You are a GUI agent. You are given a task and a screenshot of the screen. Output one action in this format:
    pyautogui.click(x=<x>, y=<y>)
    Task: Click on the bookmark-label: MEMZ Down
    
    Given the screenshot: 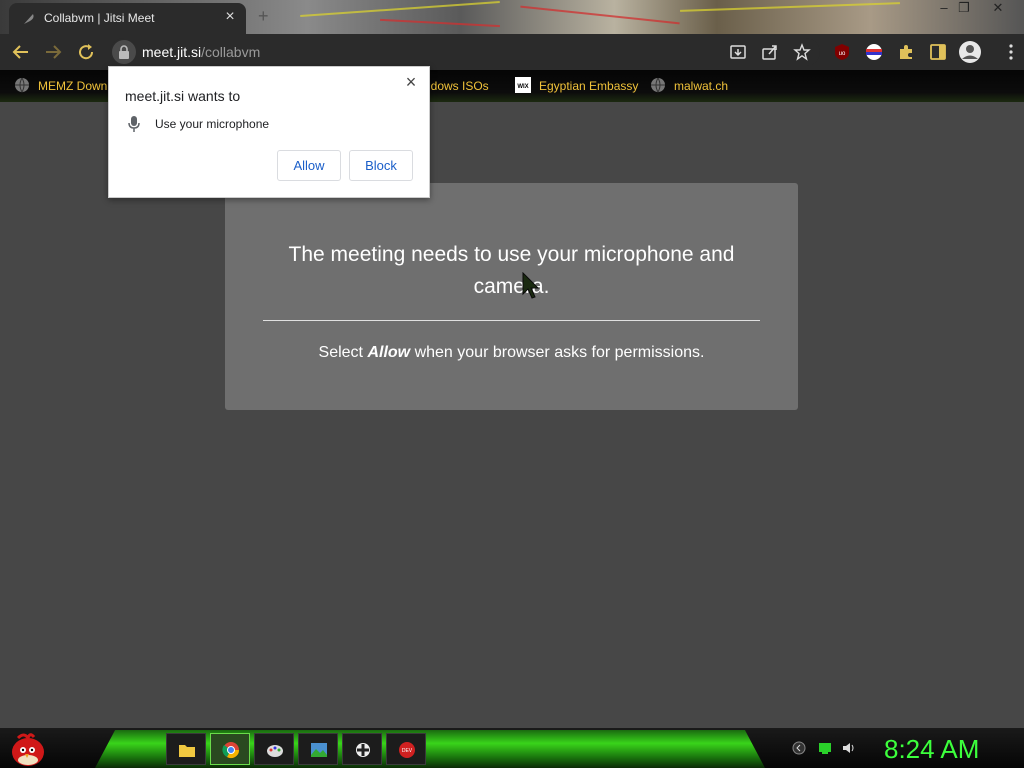 What is the action you would take?
    pyautogui.click(x=73, y=86)
    